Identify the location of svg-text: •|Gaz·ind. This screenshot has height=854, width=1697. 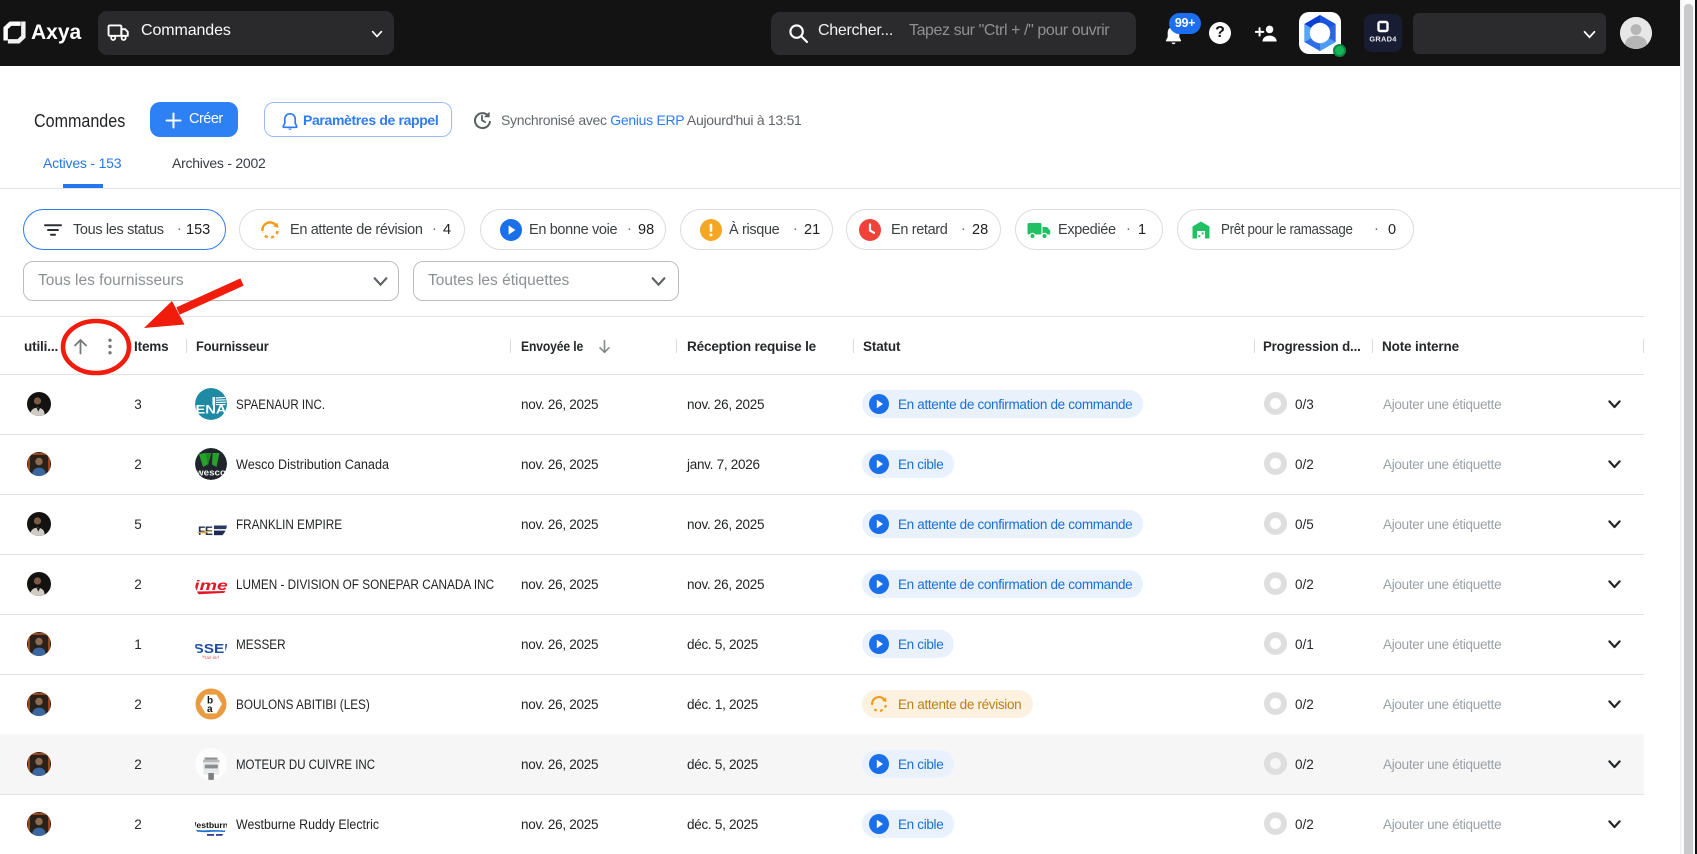
(209, 657).